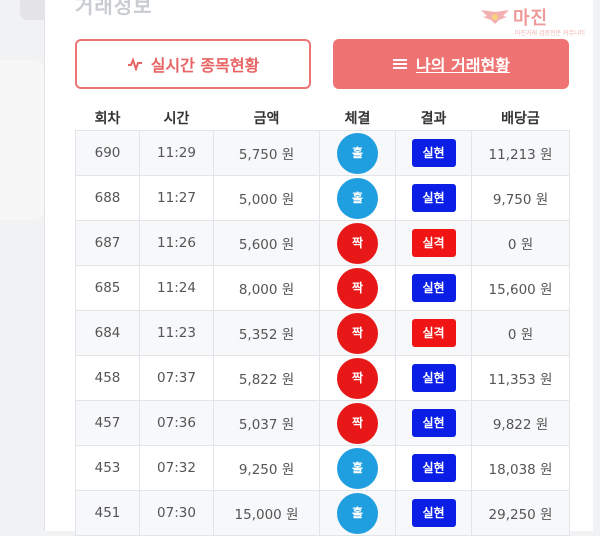  I want to click on amount-cell: 5,037 원, so click(266, 423).